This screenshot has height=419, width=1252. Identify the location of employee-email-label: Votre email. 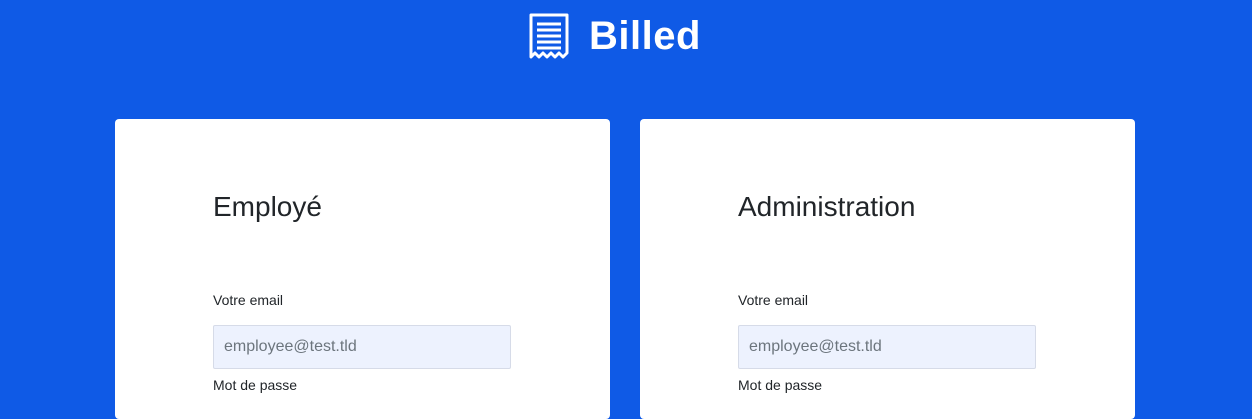
(248, 300).